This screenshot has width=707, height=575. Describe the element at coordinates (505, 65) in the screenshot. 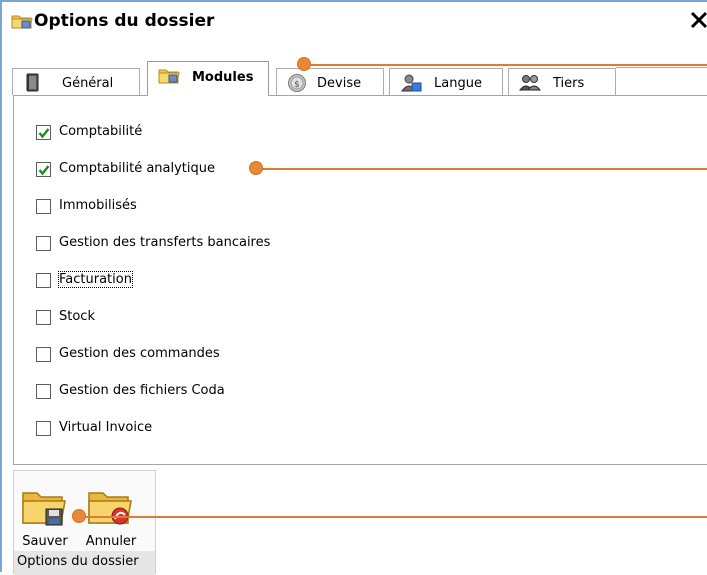

I see `callout-line-tabs` at that location.